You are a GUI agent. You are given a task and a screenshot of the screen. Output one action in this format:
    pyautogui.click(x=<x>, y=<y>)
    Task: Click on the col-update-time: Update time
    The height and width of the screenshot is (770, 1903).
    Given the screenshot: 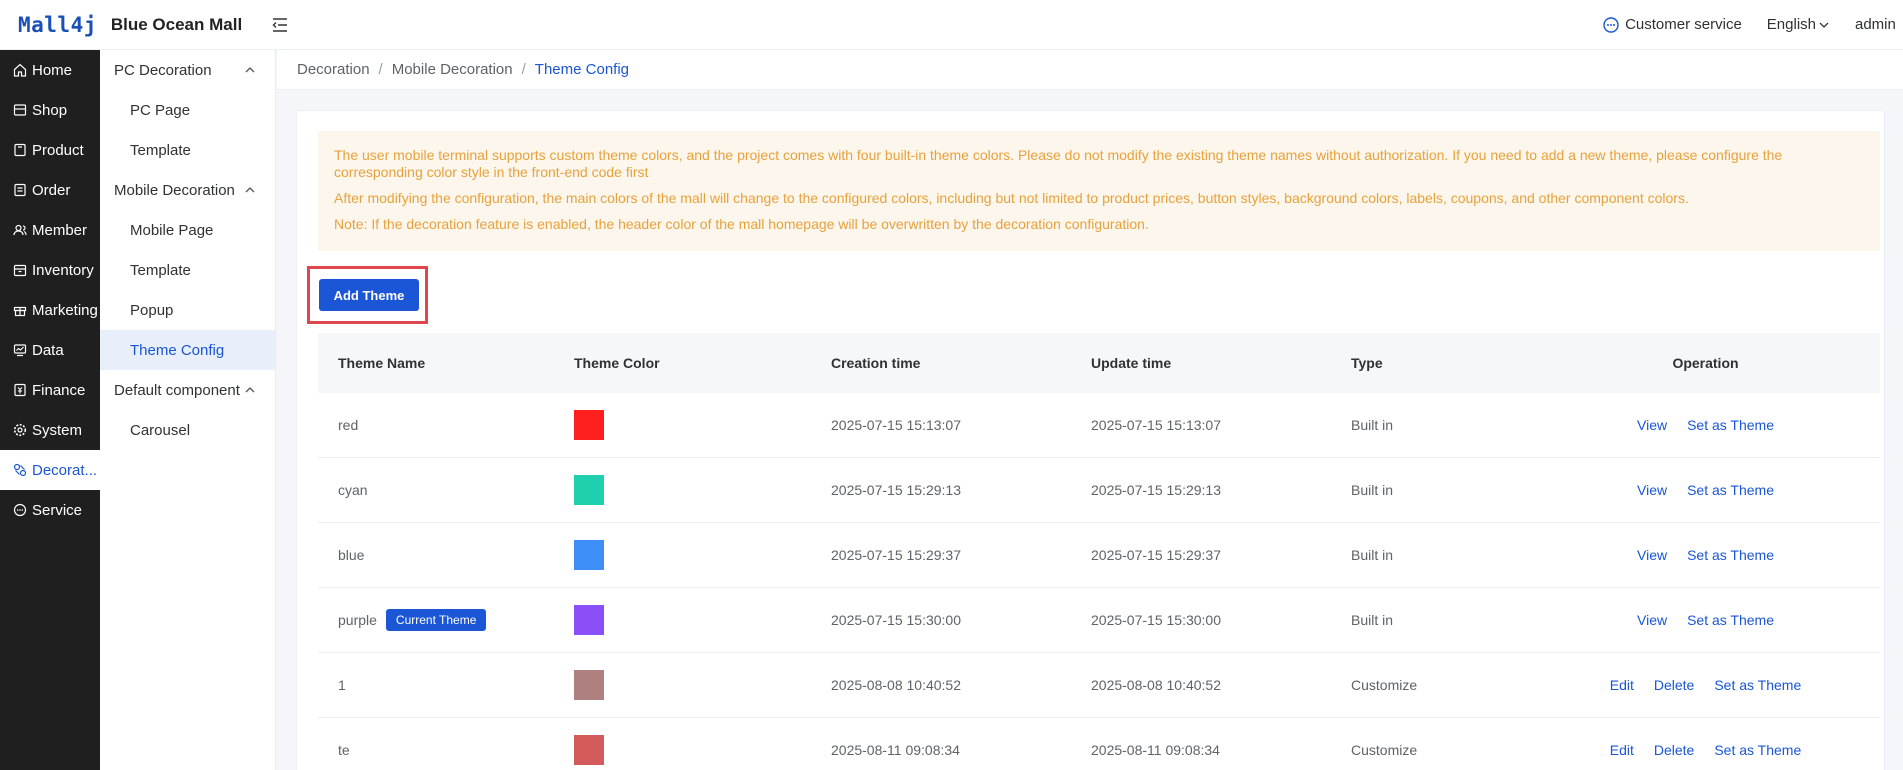 What is the action you would take?
    pyautogui.click(x=1131, y=363)
    